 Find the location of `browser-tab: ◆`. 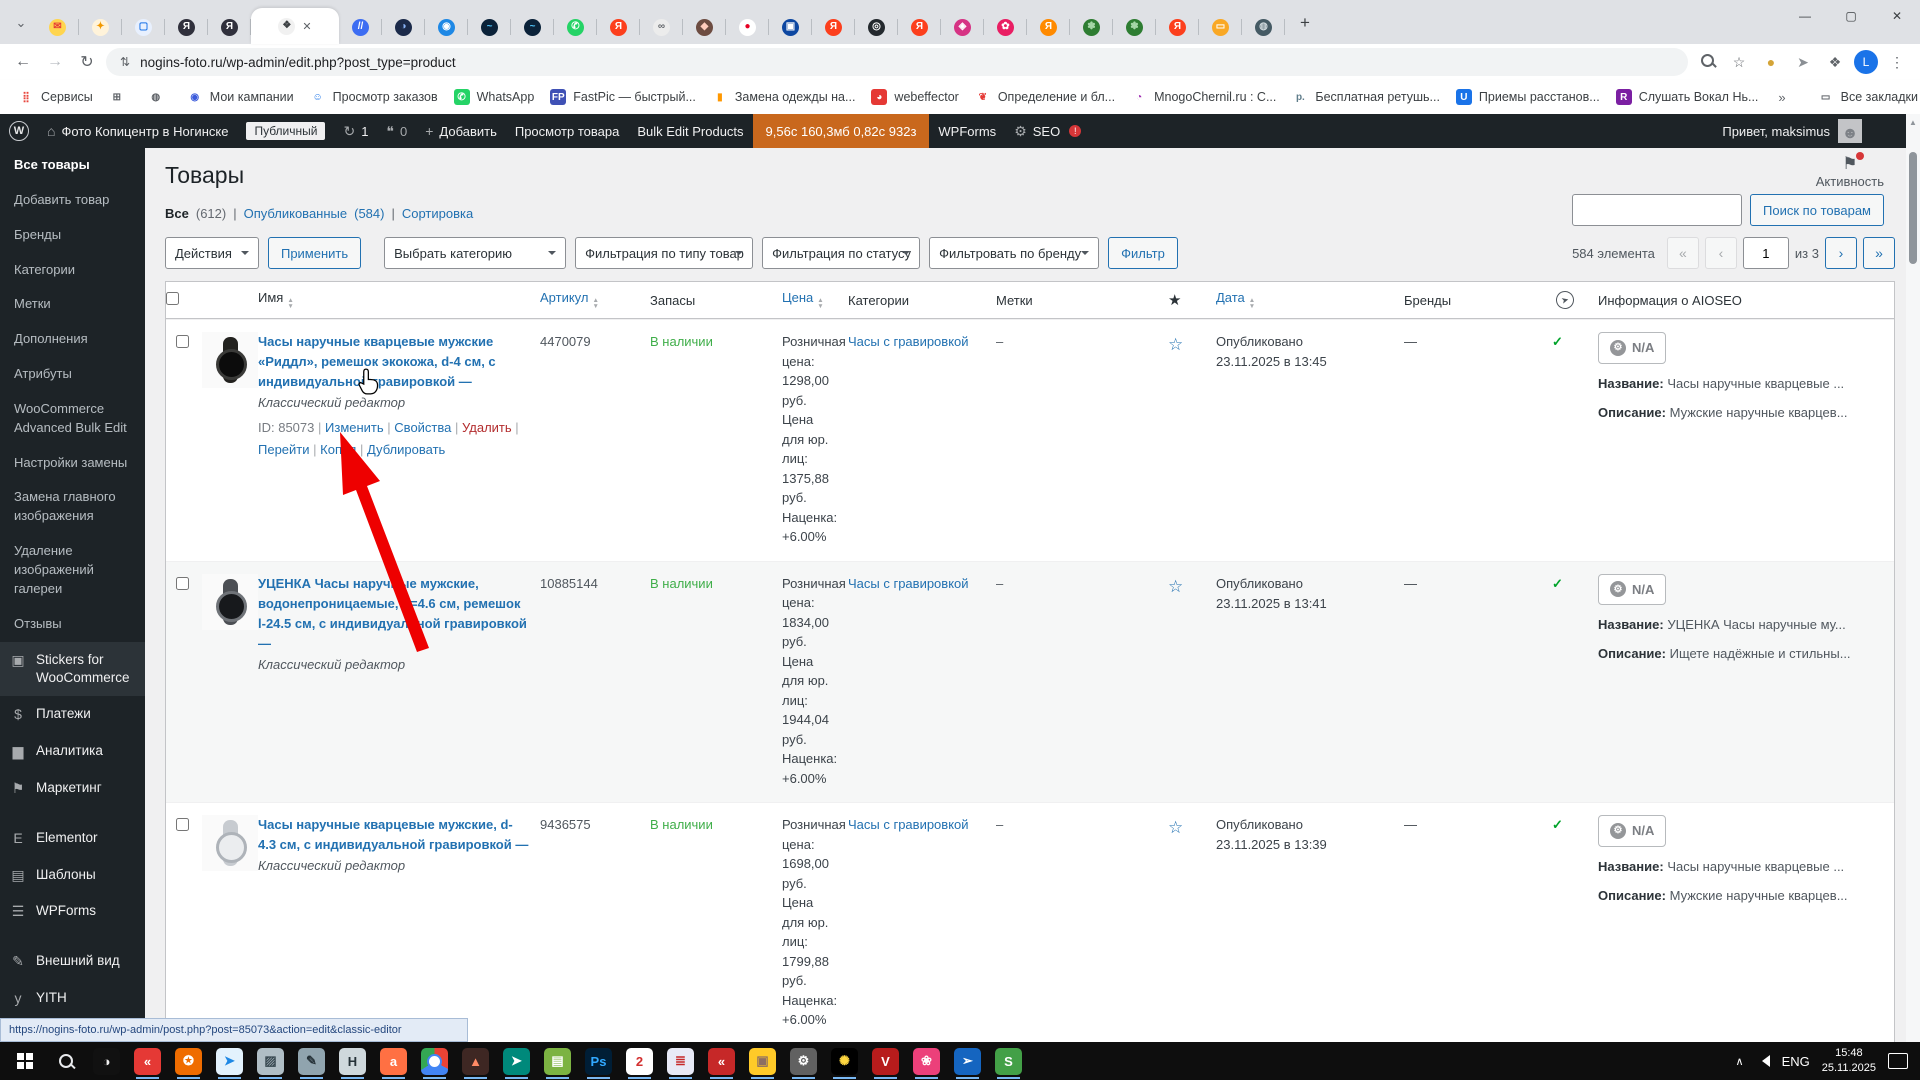

browser-tab: ◆ is located at coordinates (704, 27).